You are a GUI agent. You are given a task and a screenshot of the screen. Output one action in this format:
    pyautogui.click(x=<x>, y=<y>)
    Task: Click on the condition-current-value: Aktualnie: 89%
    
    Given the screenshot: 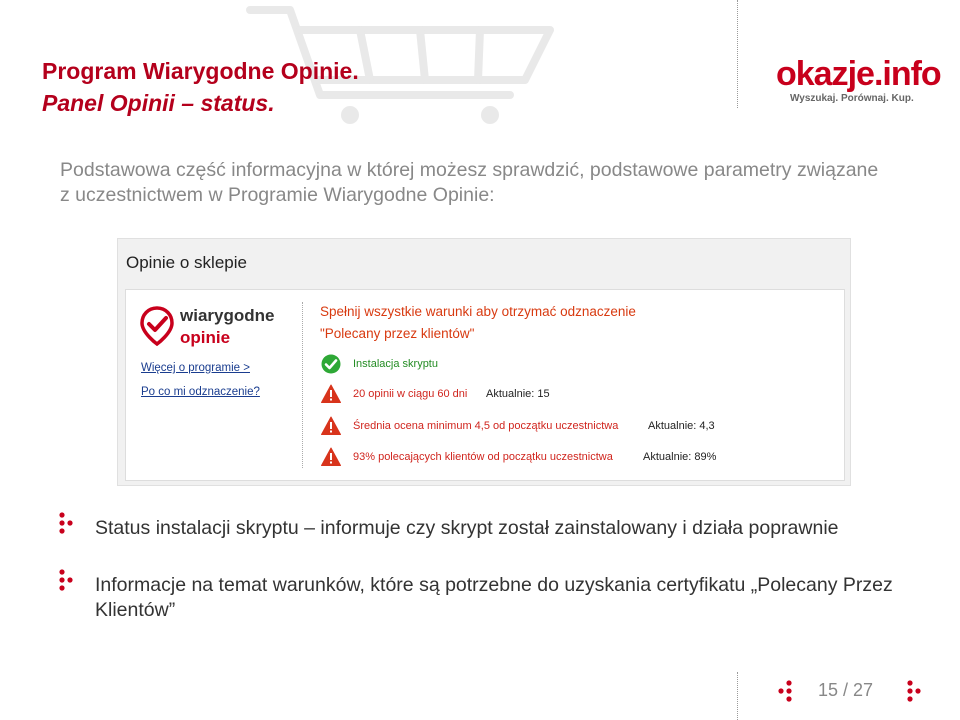 What is the action you would take?
    pyautogui.click(x=680, y=457)
    